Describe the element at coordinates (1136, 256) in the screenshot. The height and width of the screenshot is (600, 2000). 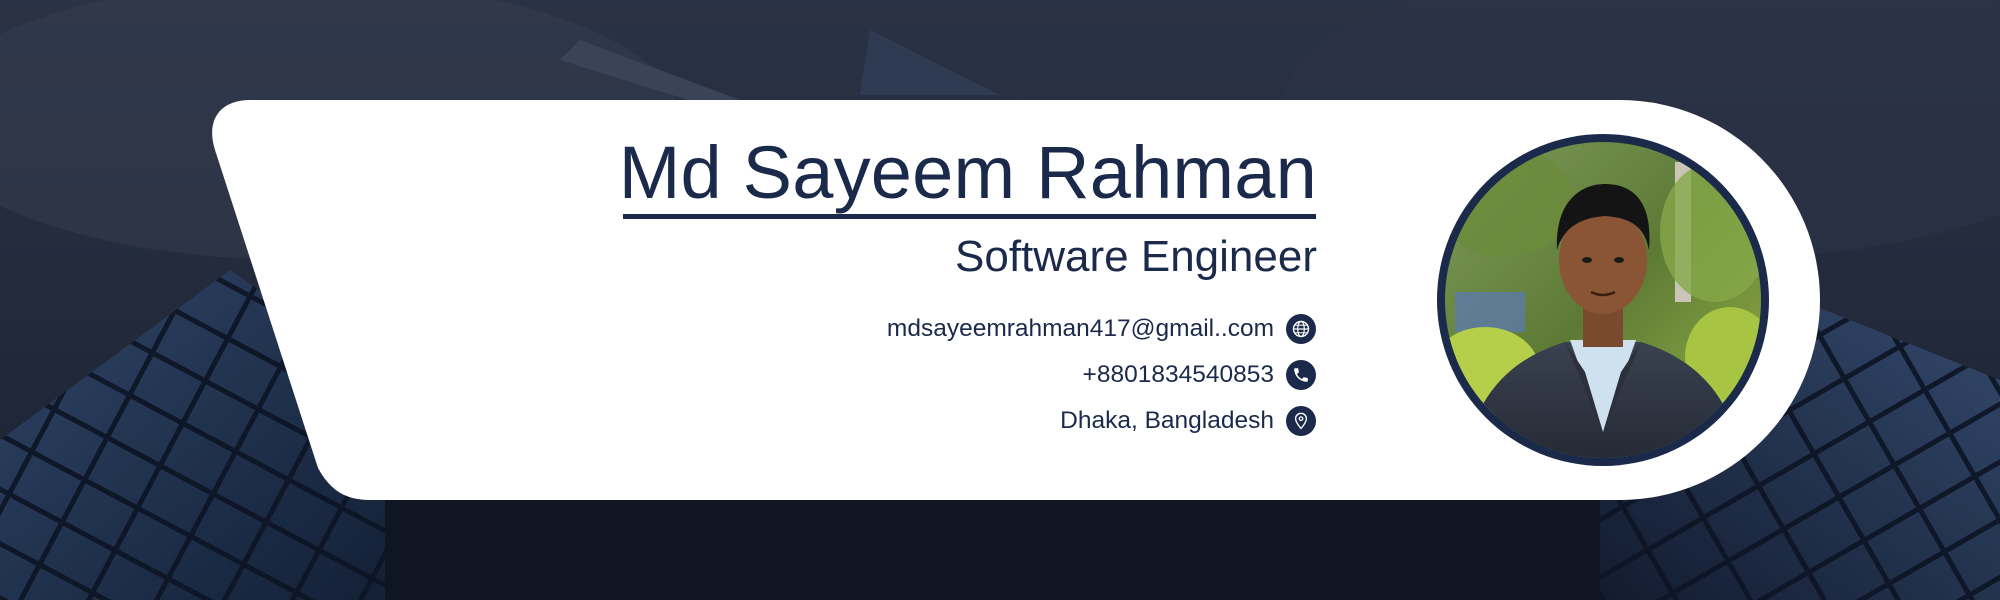
I see `job-title: Software Engineer` at that location.